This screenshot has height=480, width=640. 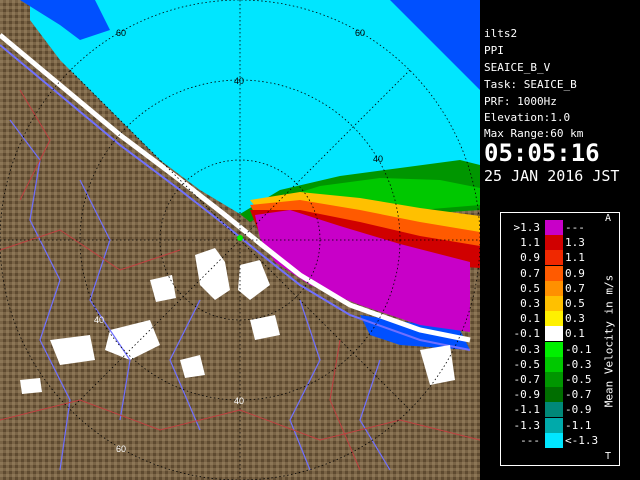 What do you see at coordinates (527, 227) in the screenshot?
I see `legend-lower-bound: >1.3` at bounding box center [527, 227].